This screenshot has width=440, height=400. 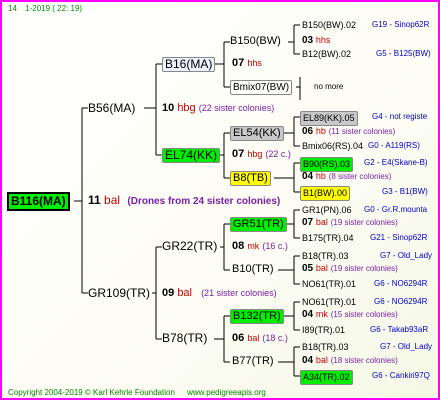 I want to click on gen3-b8-unit: hb, so click(x=320, y=176).